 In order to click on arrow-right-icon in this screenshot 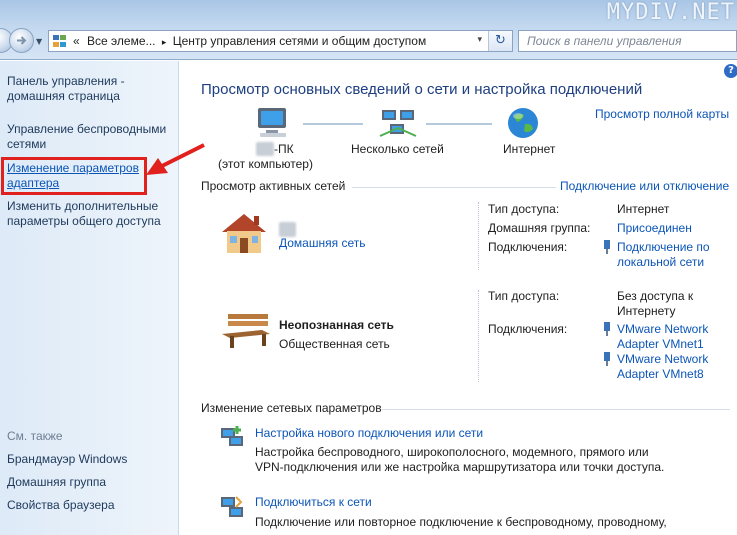, I will do `click(22, 40)`.